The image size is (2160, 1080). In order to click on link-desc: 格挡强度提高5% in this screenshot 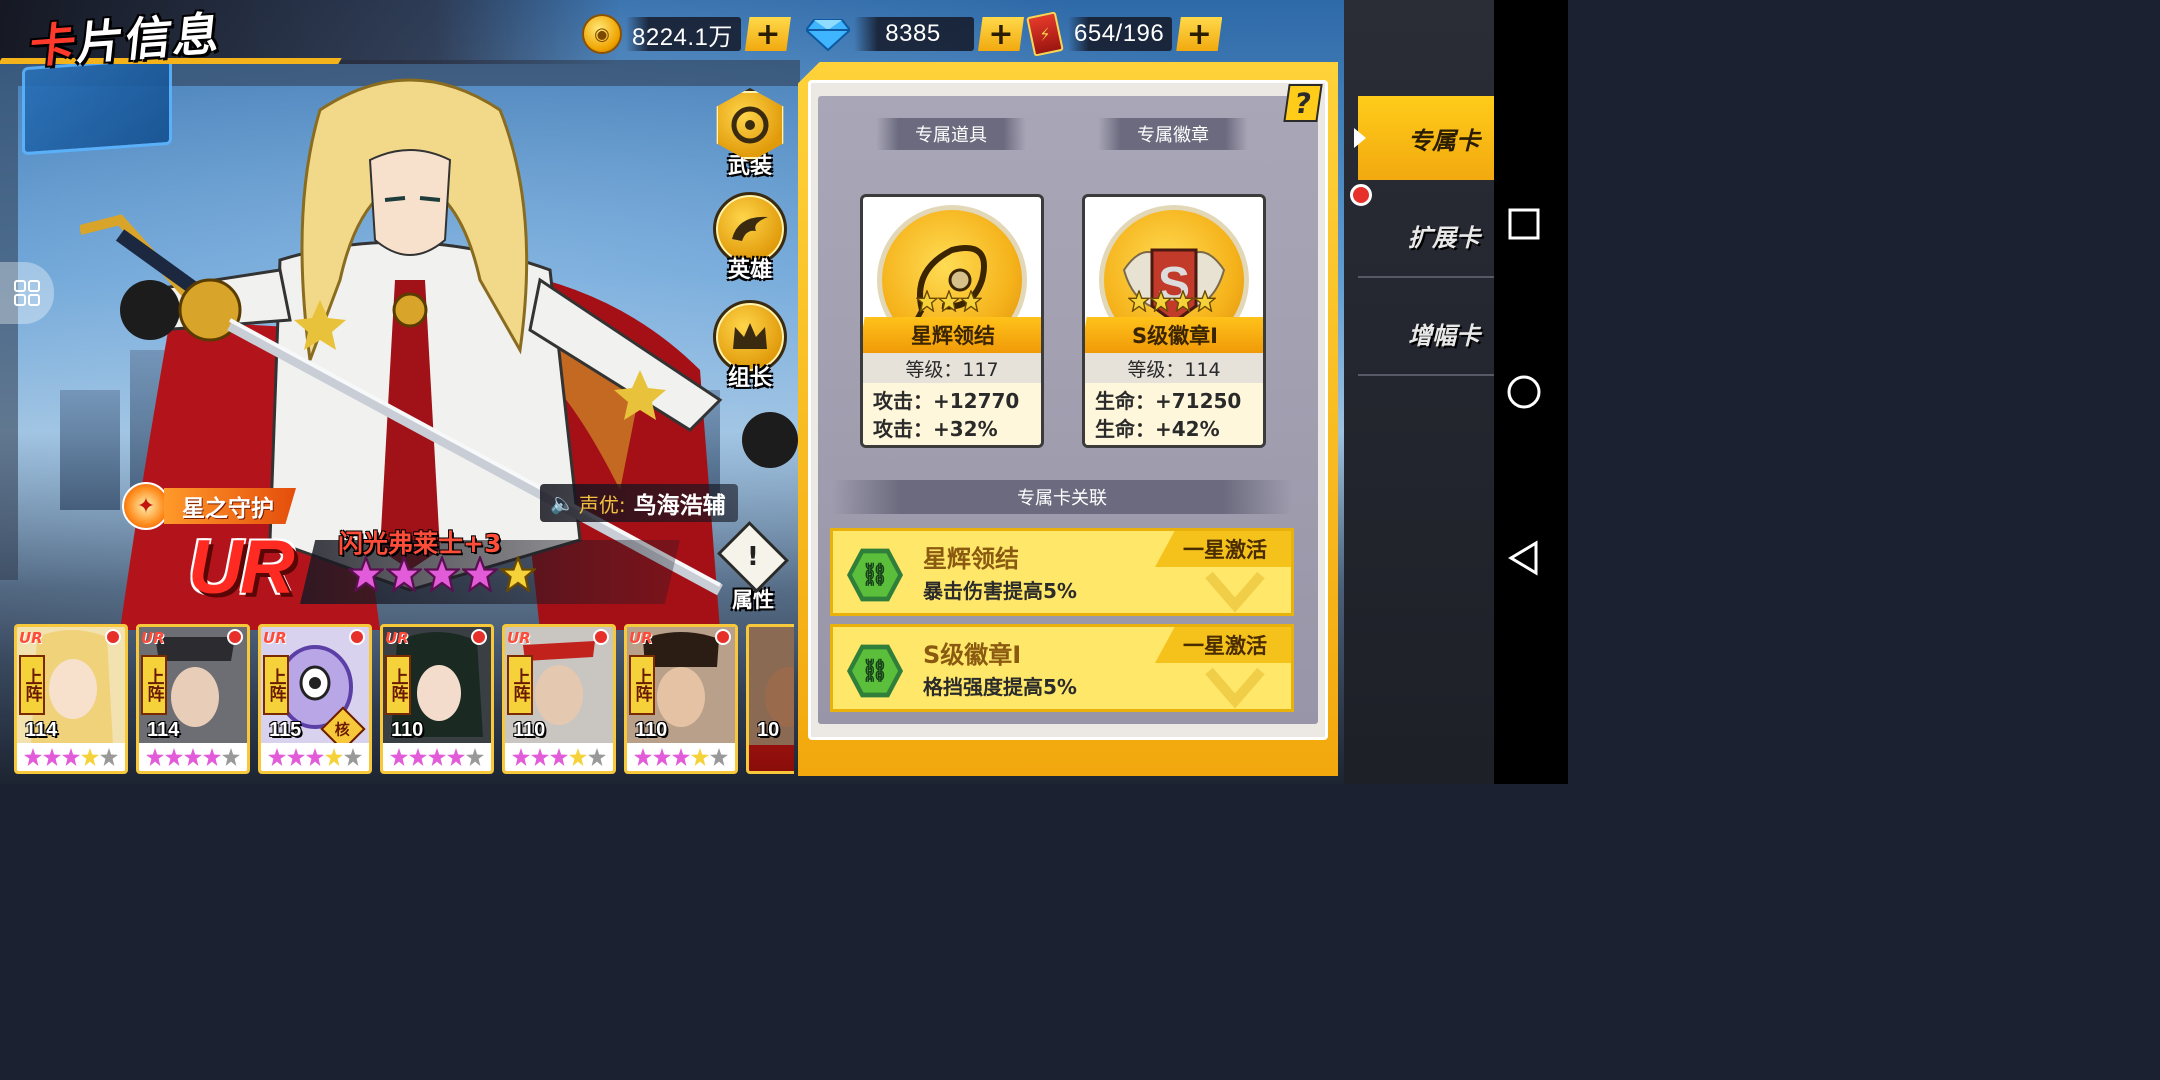, I will do `click(1000, 687)`.